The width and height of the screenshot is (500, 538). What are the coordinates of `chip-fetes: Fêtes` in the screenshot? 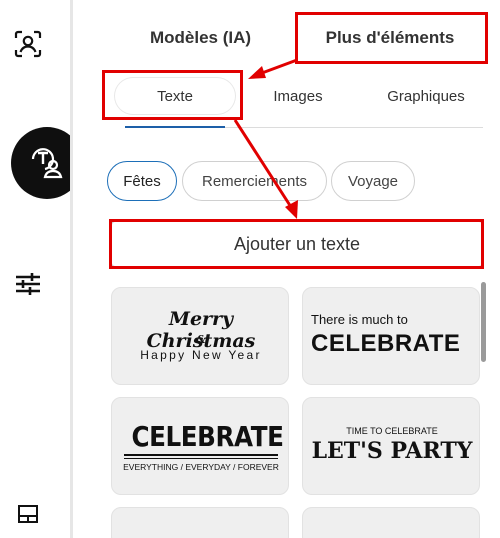 It's located at (142, 181).